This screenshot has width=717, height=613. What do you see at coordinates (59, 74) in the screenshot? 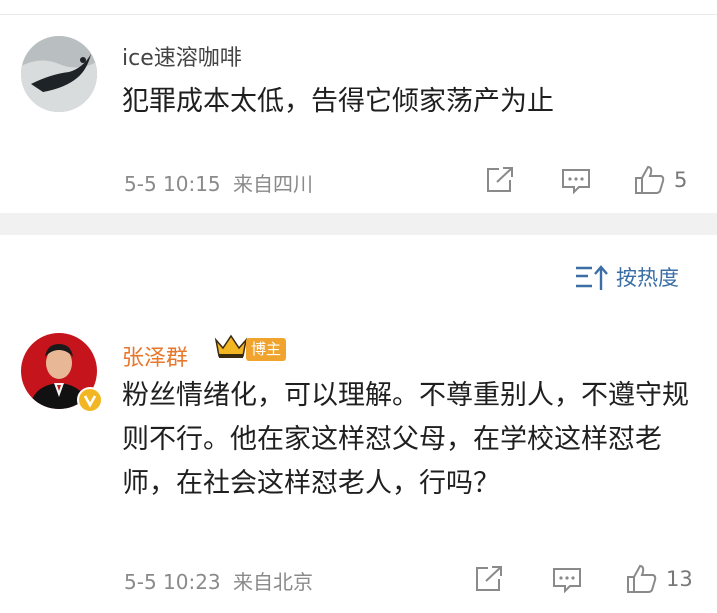
I see `avatar` at bounding box center [59, 74].